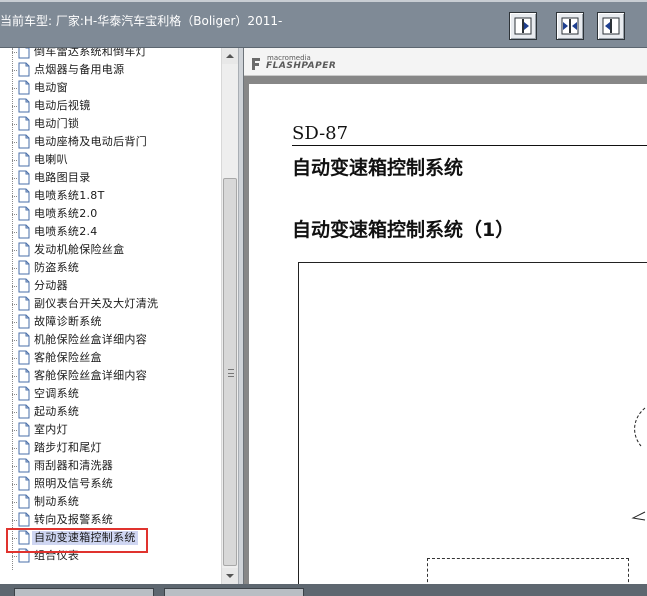  What do you see at coordinates (114, 430) in the screenshot?
I see `tree-item: 室内灯` at bounding box center [114, 430].